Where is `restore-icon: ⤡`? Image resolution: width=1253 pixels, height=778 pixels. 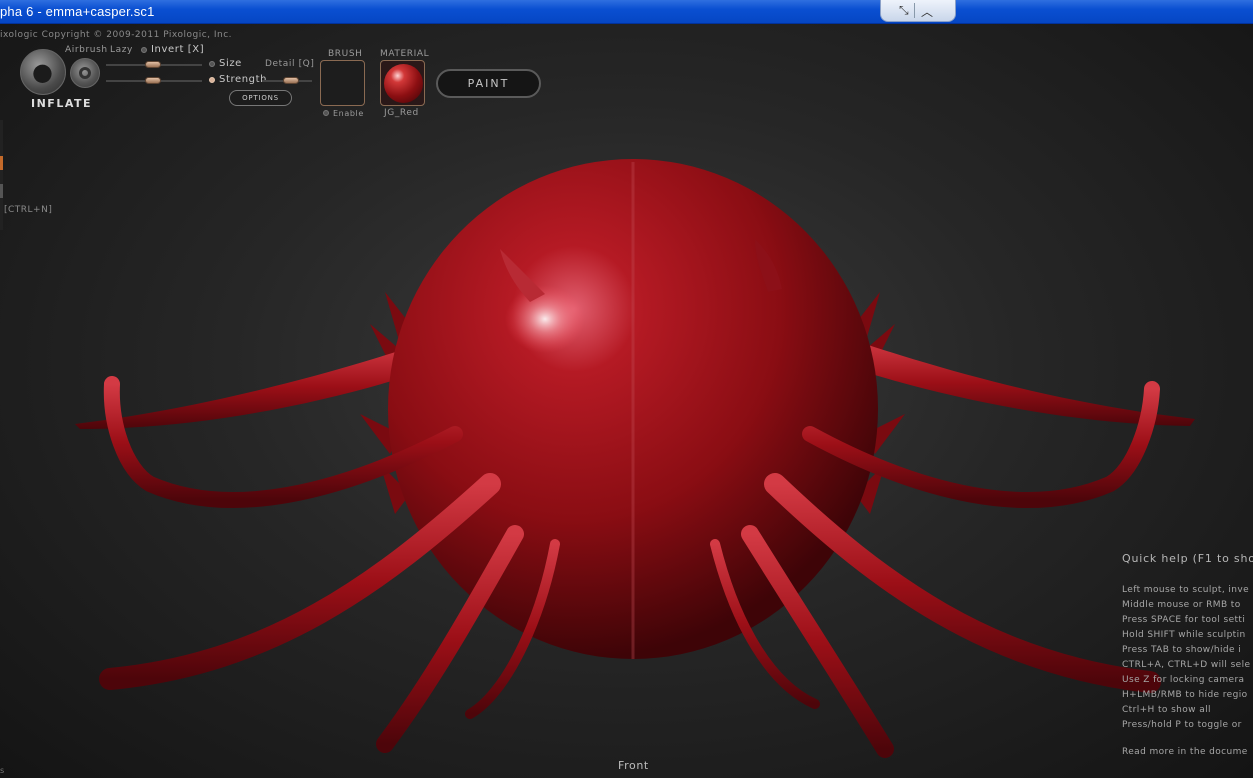
restore-icon: ⤡ is located at coordinates (904, 10).